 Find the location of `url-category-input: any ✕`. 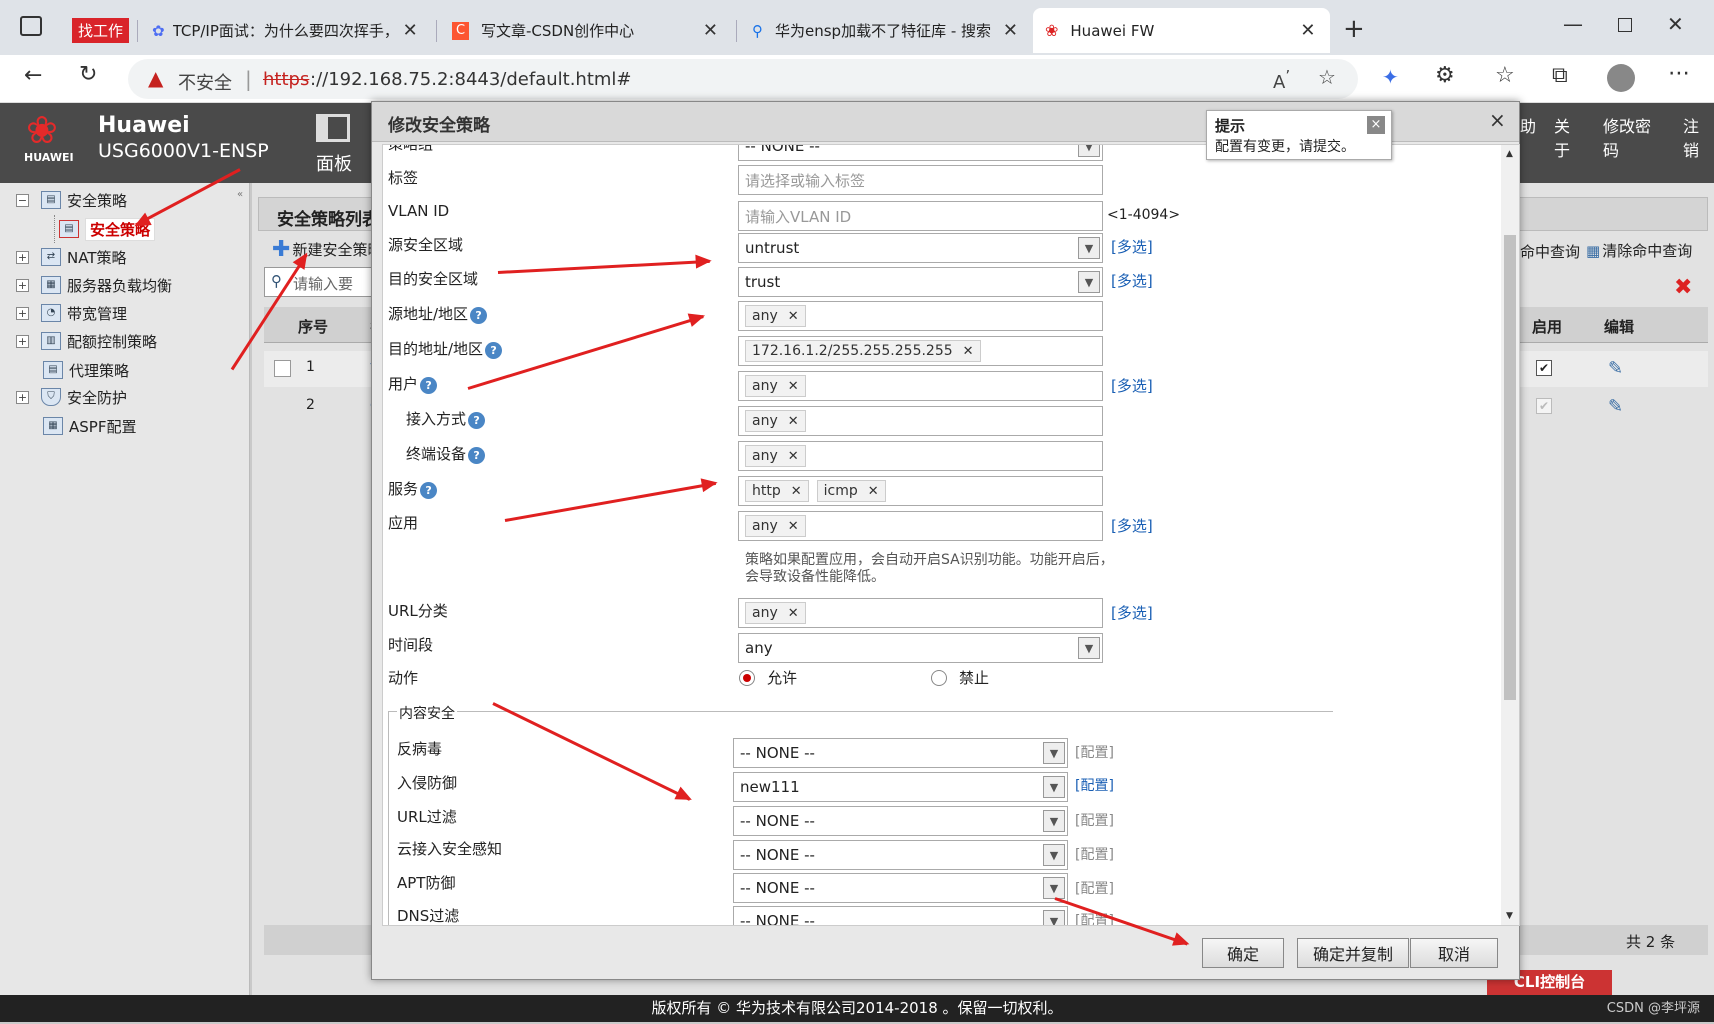

url-category-input: any ✕ is located at coordinates (920, 613).